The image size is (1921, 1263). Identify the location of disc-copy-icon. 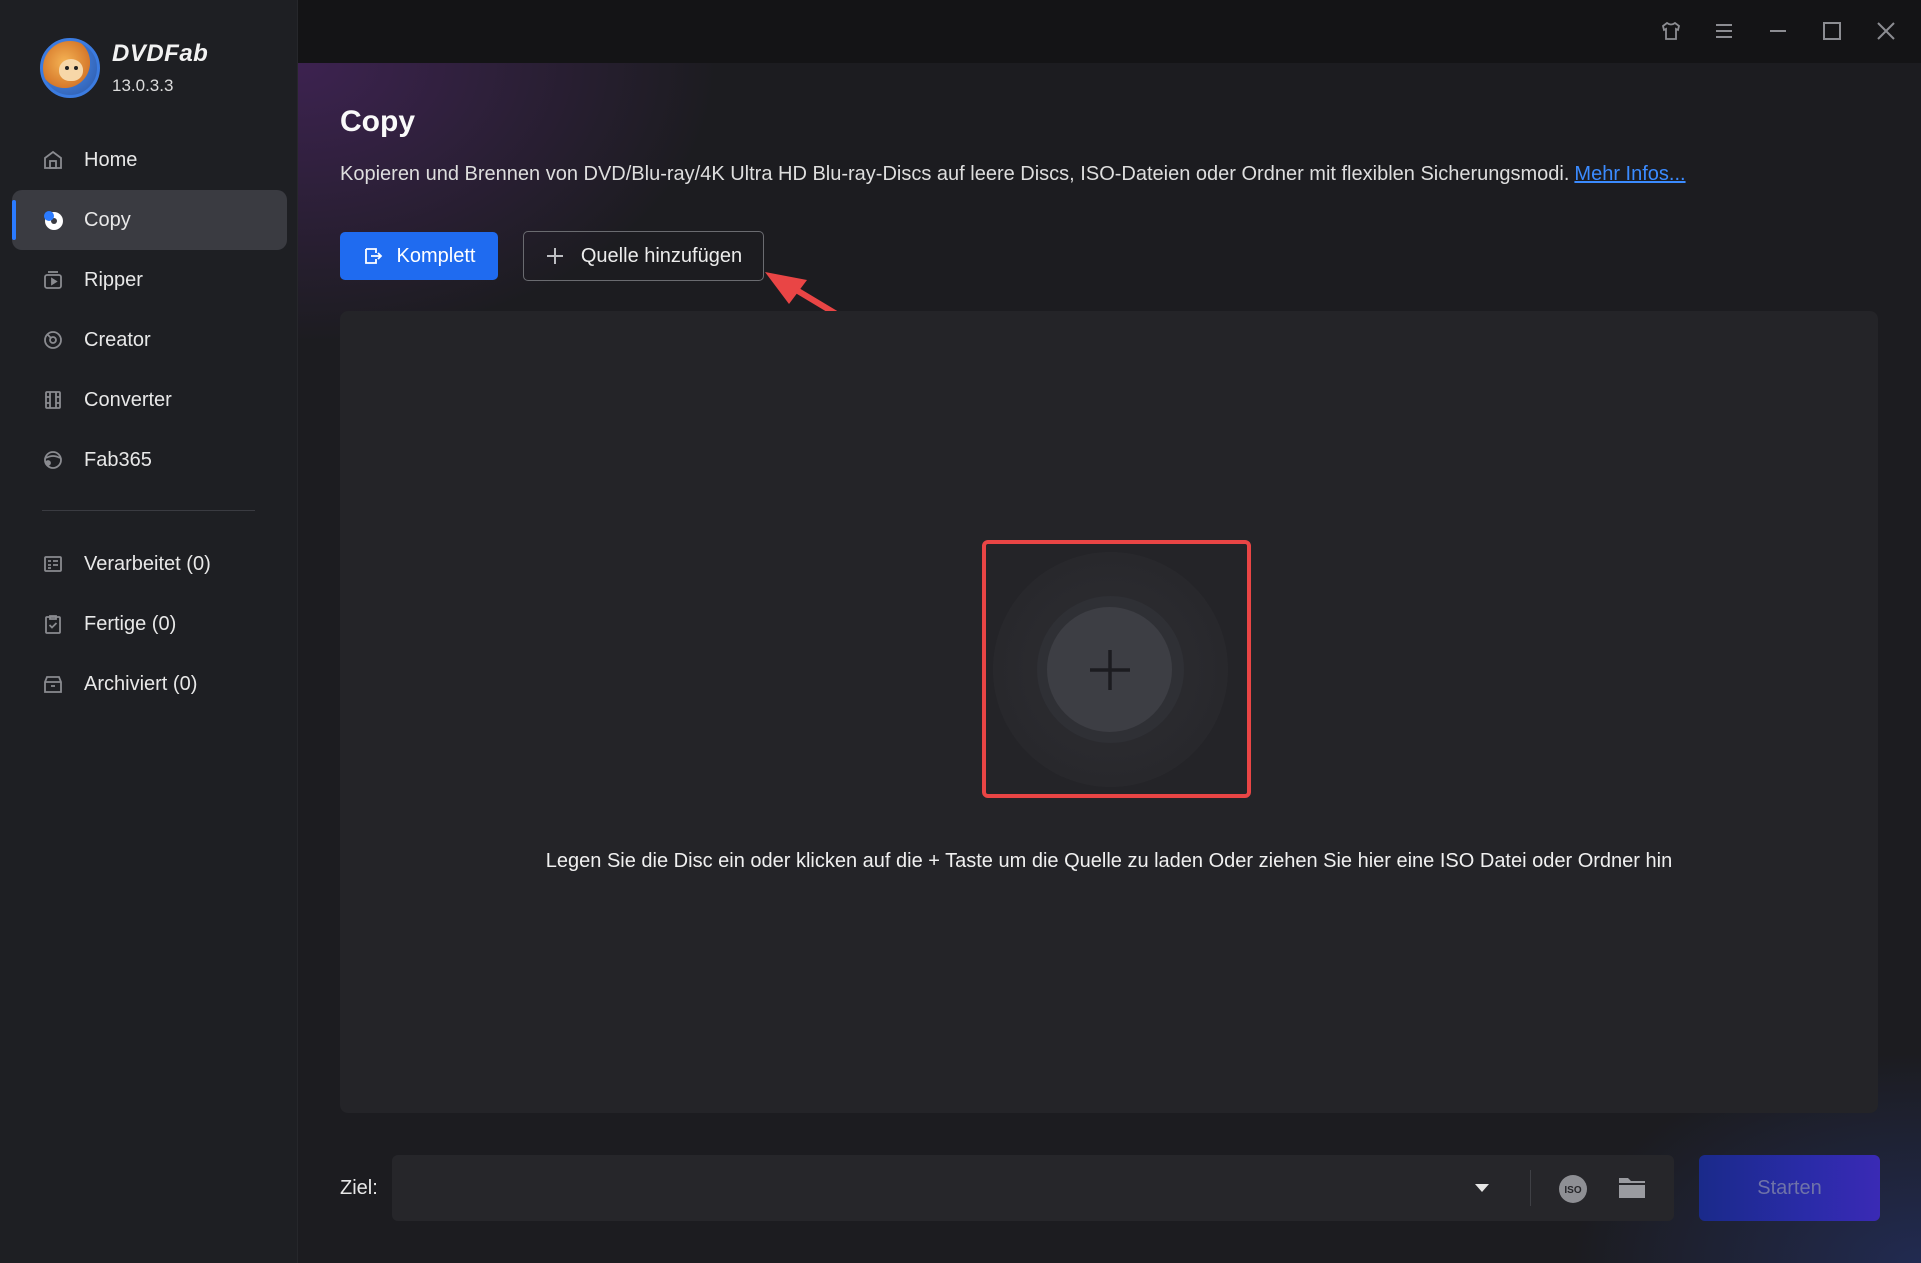
(53, 220).